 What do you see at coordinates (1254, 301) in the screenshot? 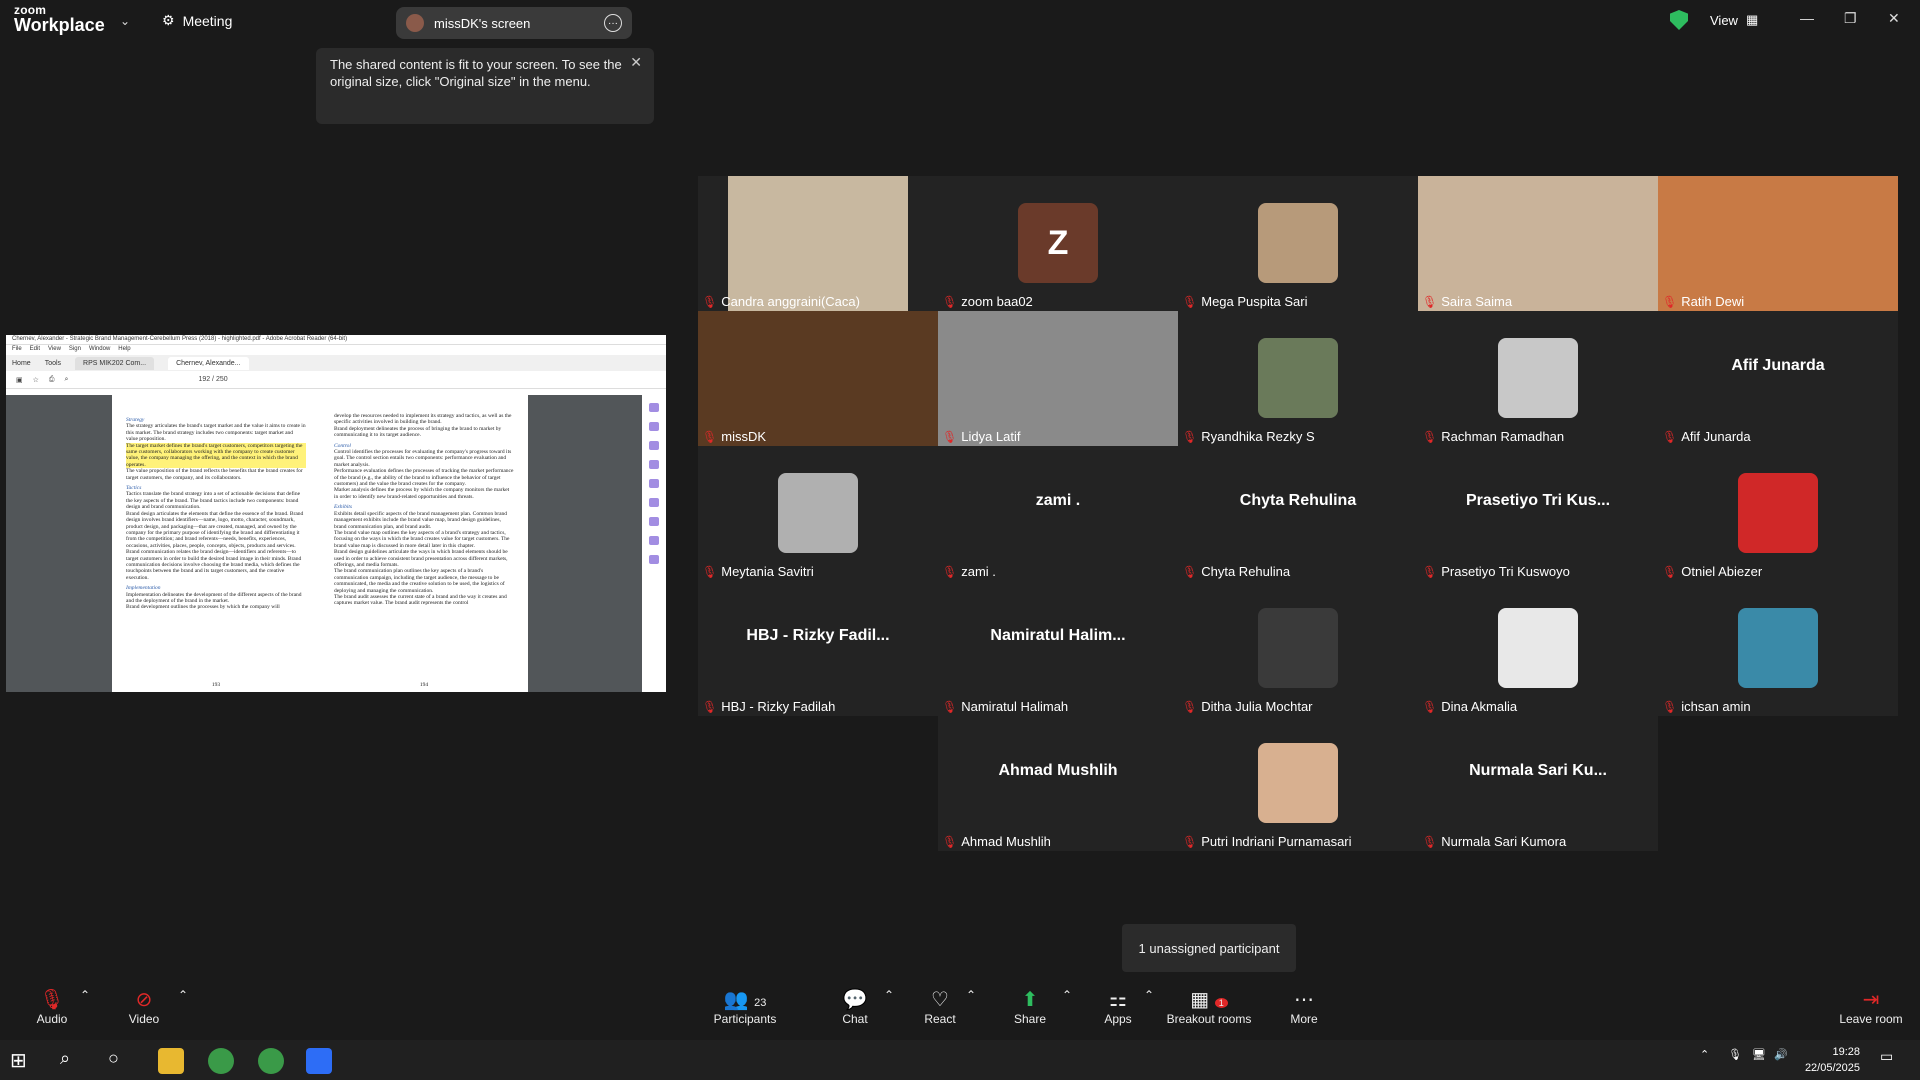
I see `participant-name: Mega Puspita Sari` at bounding box center [1254, 301].